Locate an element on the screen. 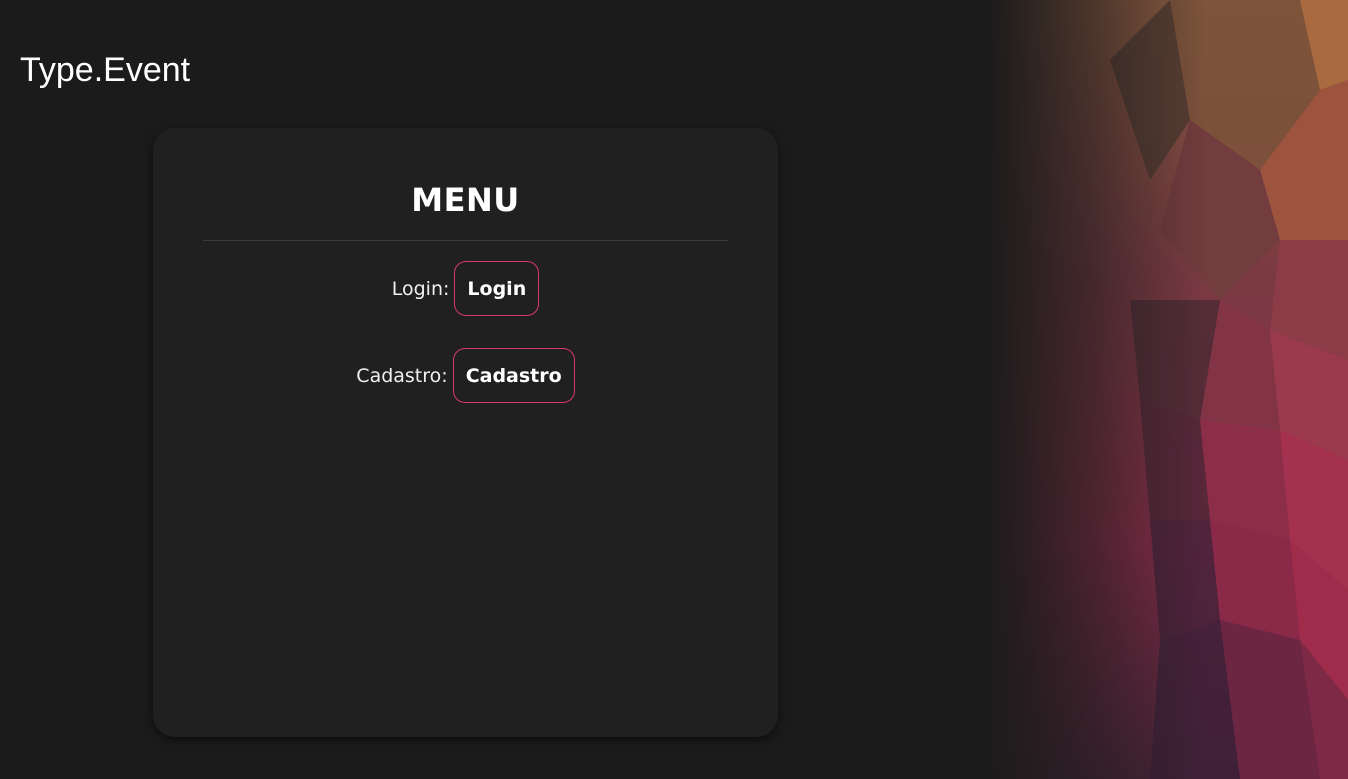 Image resolution: width=1348 pixels, height=779 pixels. cadastro-row: Cadastro is located at coordinates (465, 375).